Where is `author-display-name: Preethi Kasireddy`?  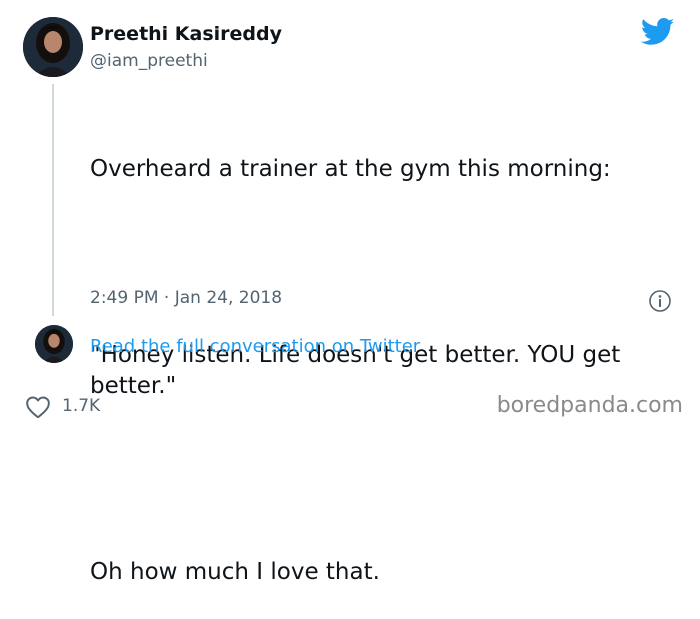
author-display-name: Preethi Kasireddy is located at coordinates (186, 34).